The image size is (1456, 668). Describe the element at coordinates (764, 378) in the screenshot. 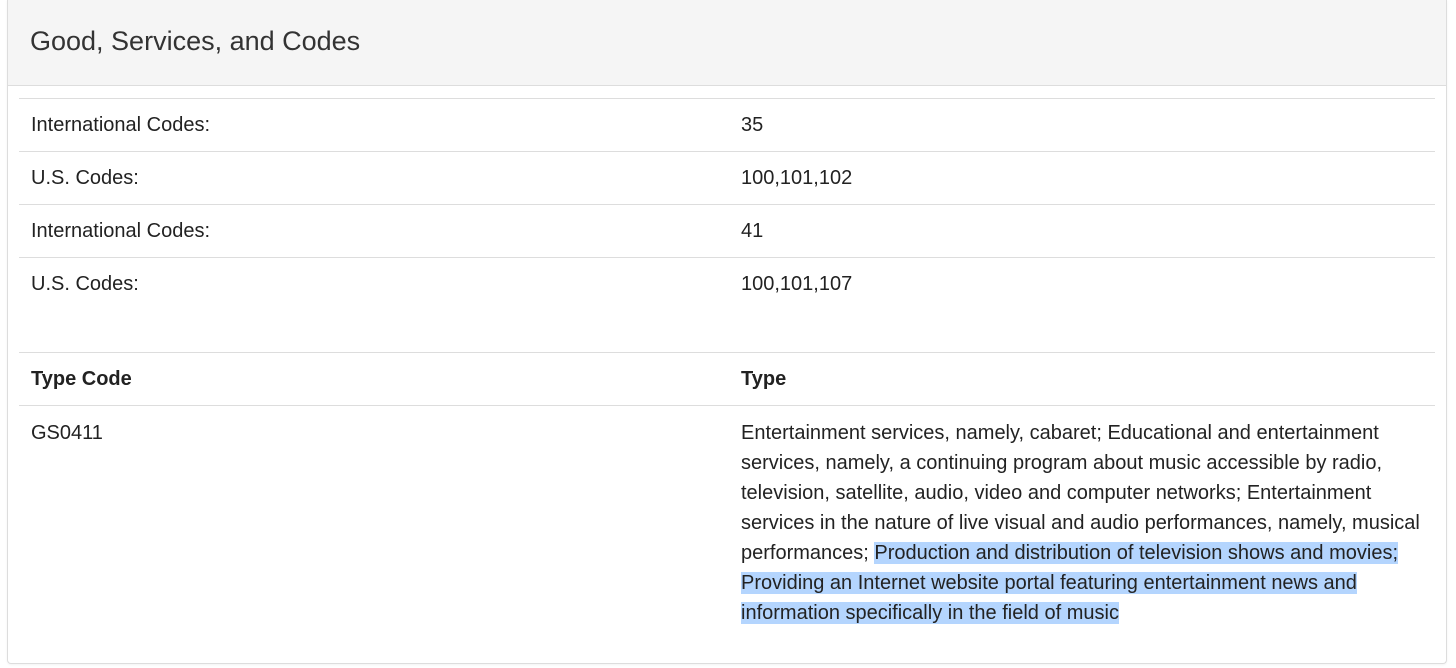

I see `type-header: Type` at that location.